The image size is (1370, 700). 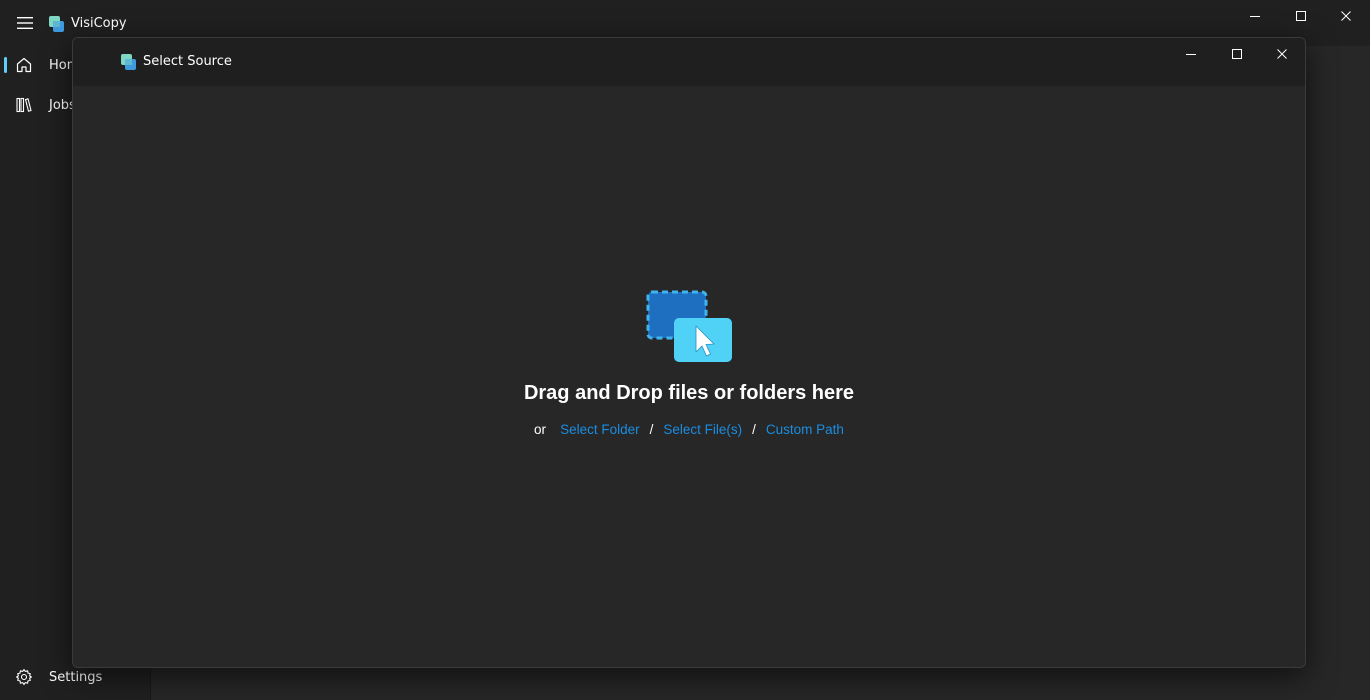 I want to click on minimize-button, so click(x=1255, y=16).